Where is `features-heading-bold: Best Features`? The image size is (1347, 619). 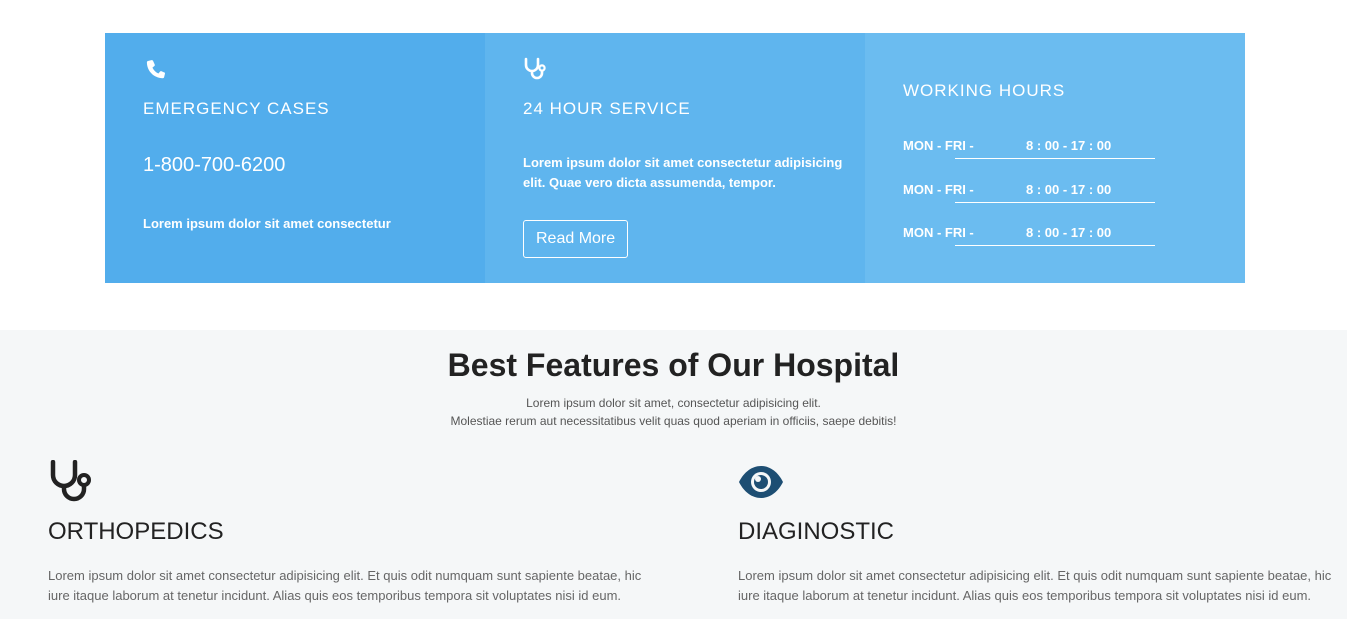 features-heading-bold: Best Features is located at coordinates (553, 365).